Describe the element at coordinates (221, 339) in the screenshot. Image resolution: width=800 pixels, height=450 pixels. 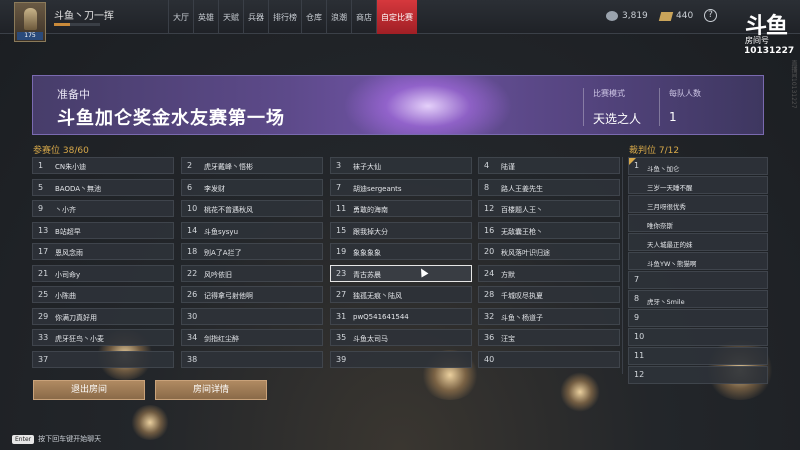
I see `player-name: 剑指红尘醉` at that location.